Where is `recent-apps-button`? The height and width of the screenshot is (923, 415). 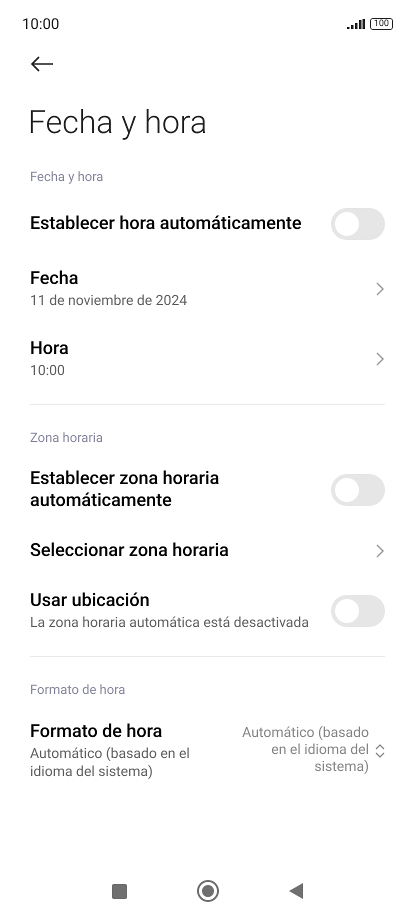 recent-apps-button is located at coordinates (119, 891).